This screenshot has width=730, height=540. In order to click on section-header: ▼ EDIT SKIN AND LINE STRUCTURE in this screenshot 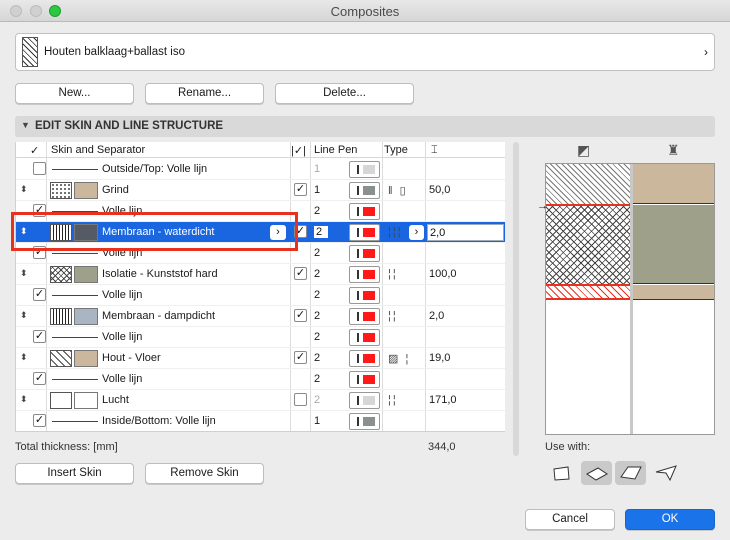, I will do `click(365, 126)`.